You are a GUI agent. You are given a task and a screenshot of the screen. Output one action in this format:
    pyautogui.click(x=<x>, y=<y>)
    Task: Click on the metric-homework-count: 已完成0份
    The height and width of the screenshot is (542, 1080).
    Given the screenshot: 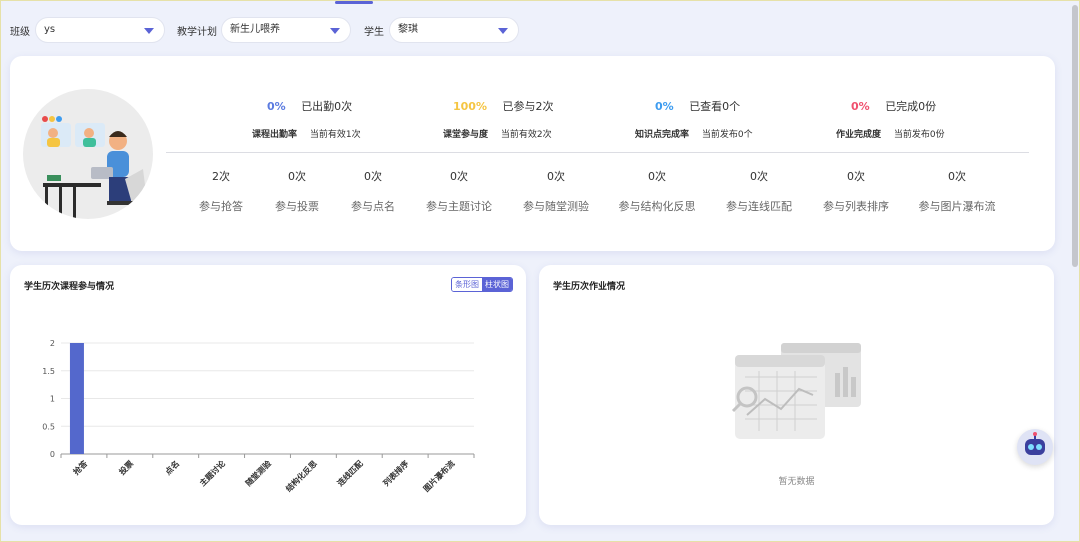 What is the action you would take?
    pyautogui.click(x=911, y=106)
    